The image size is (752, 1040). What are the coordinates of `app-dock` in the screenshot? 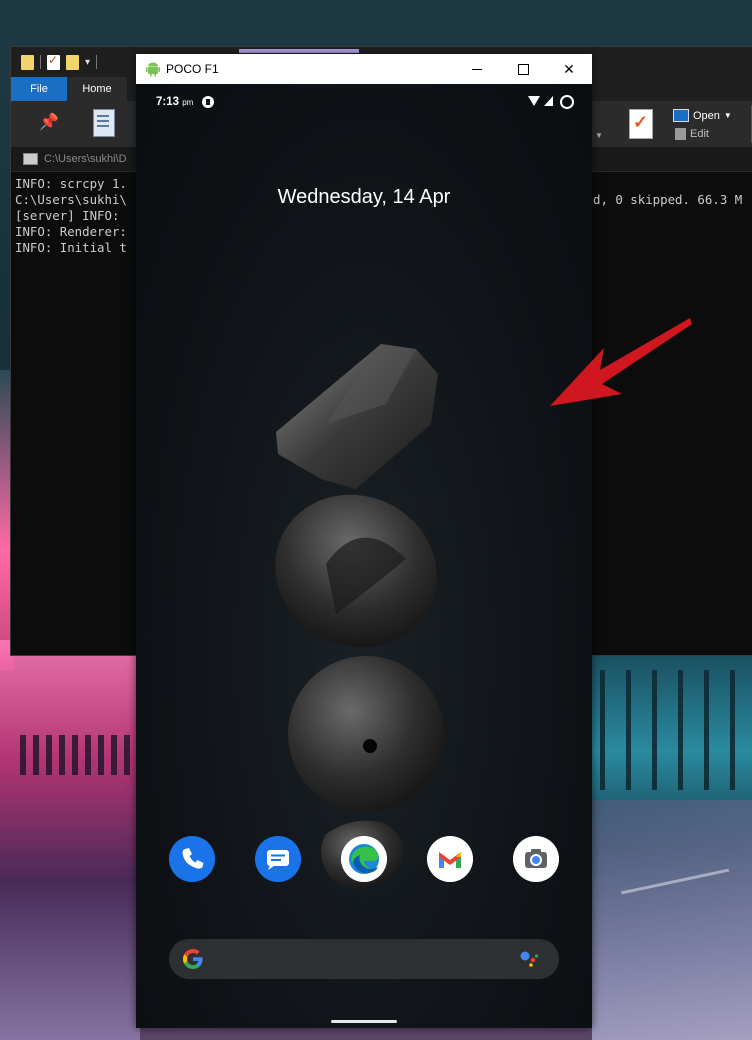 It's located at (364, 861).